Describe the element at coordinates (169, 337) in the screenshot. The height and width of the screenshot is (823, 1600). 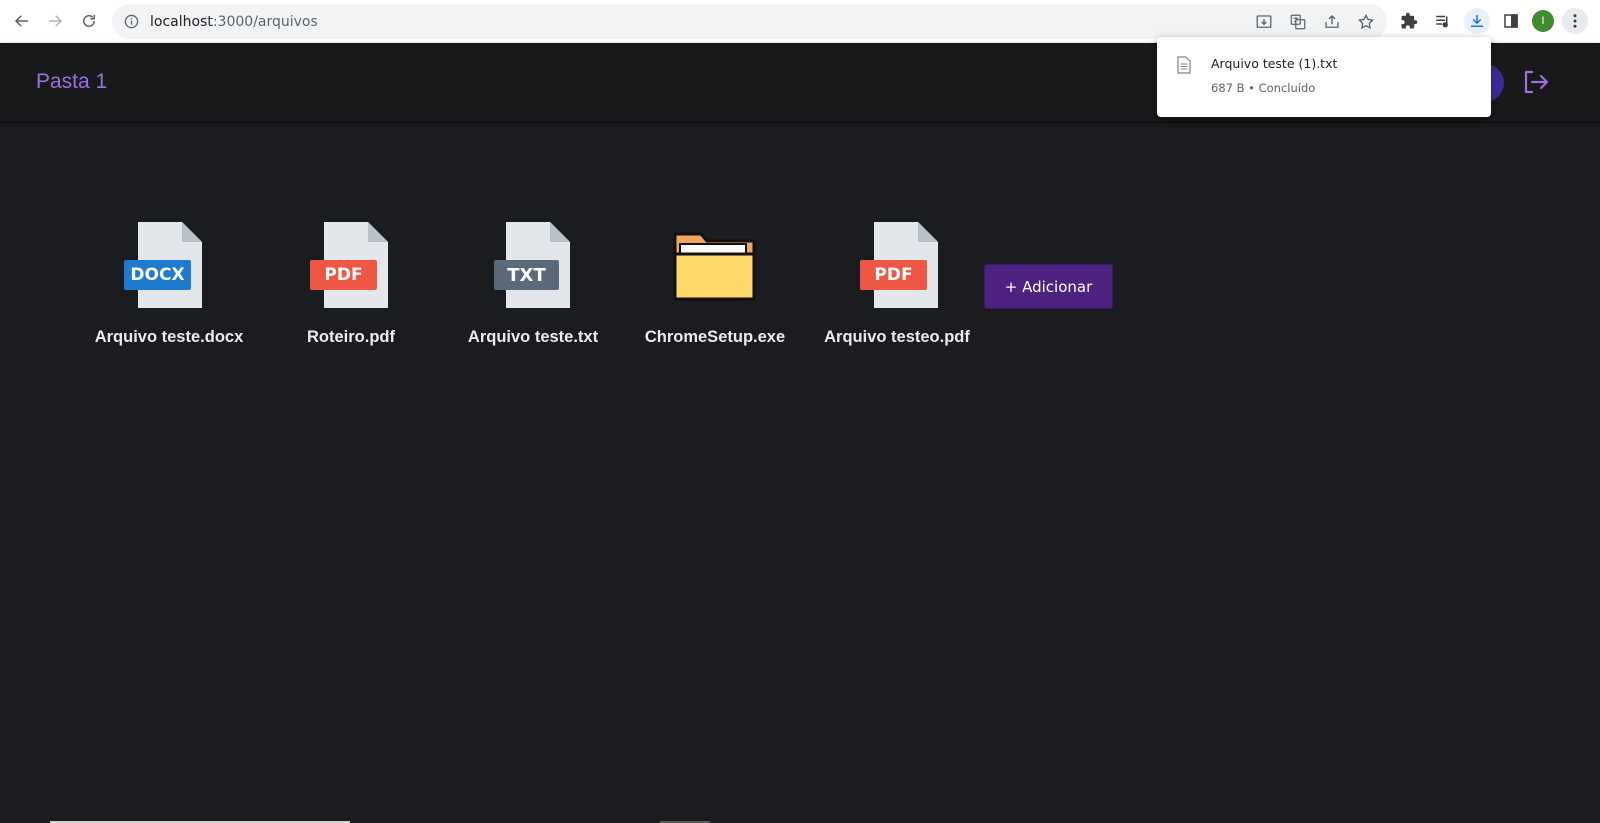
I see `file-name: Arquivo teste.docx` at that location.